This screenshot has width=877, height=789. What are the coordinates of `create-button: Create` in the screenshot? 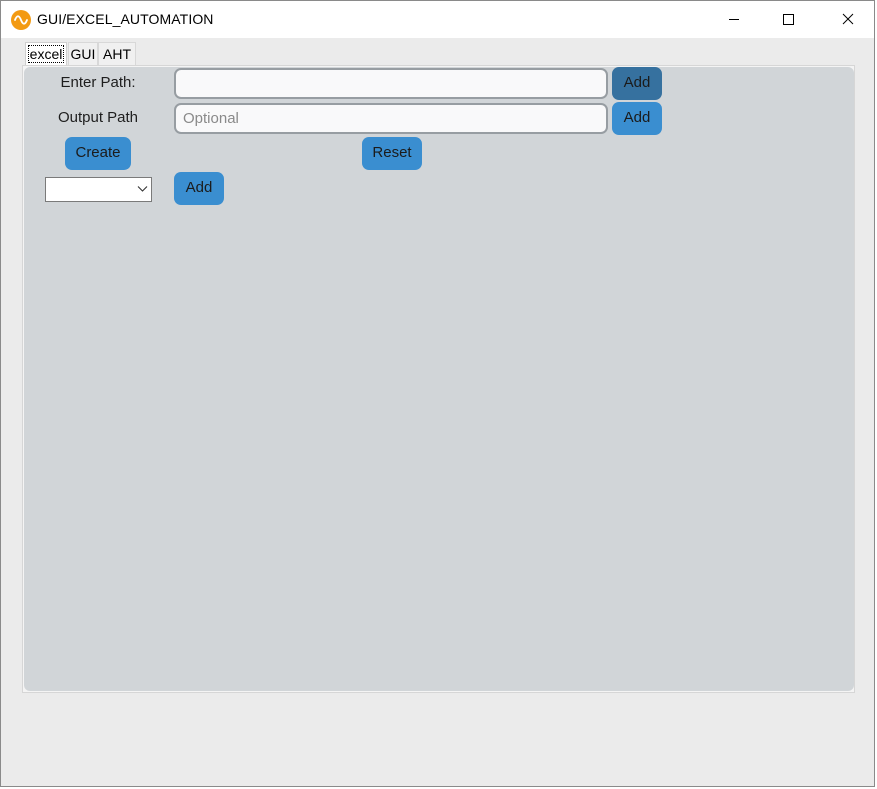 It's located at (98, 153).